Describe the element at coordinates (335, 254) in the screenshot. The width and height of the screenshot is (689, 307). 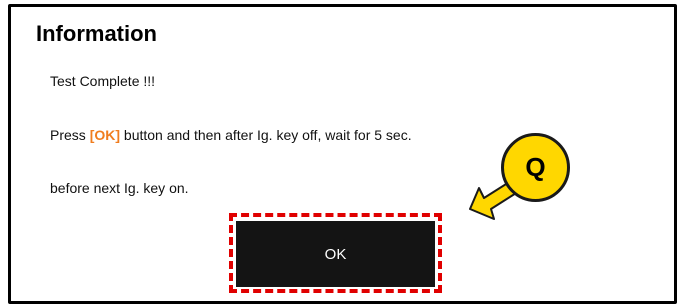
I see `ok-button: OK` at that location.